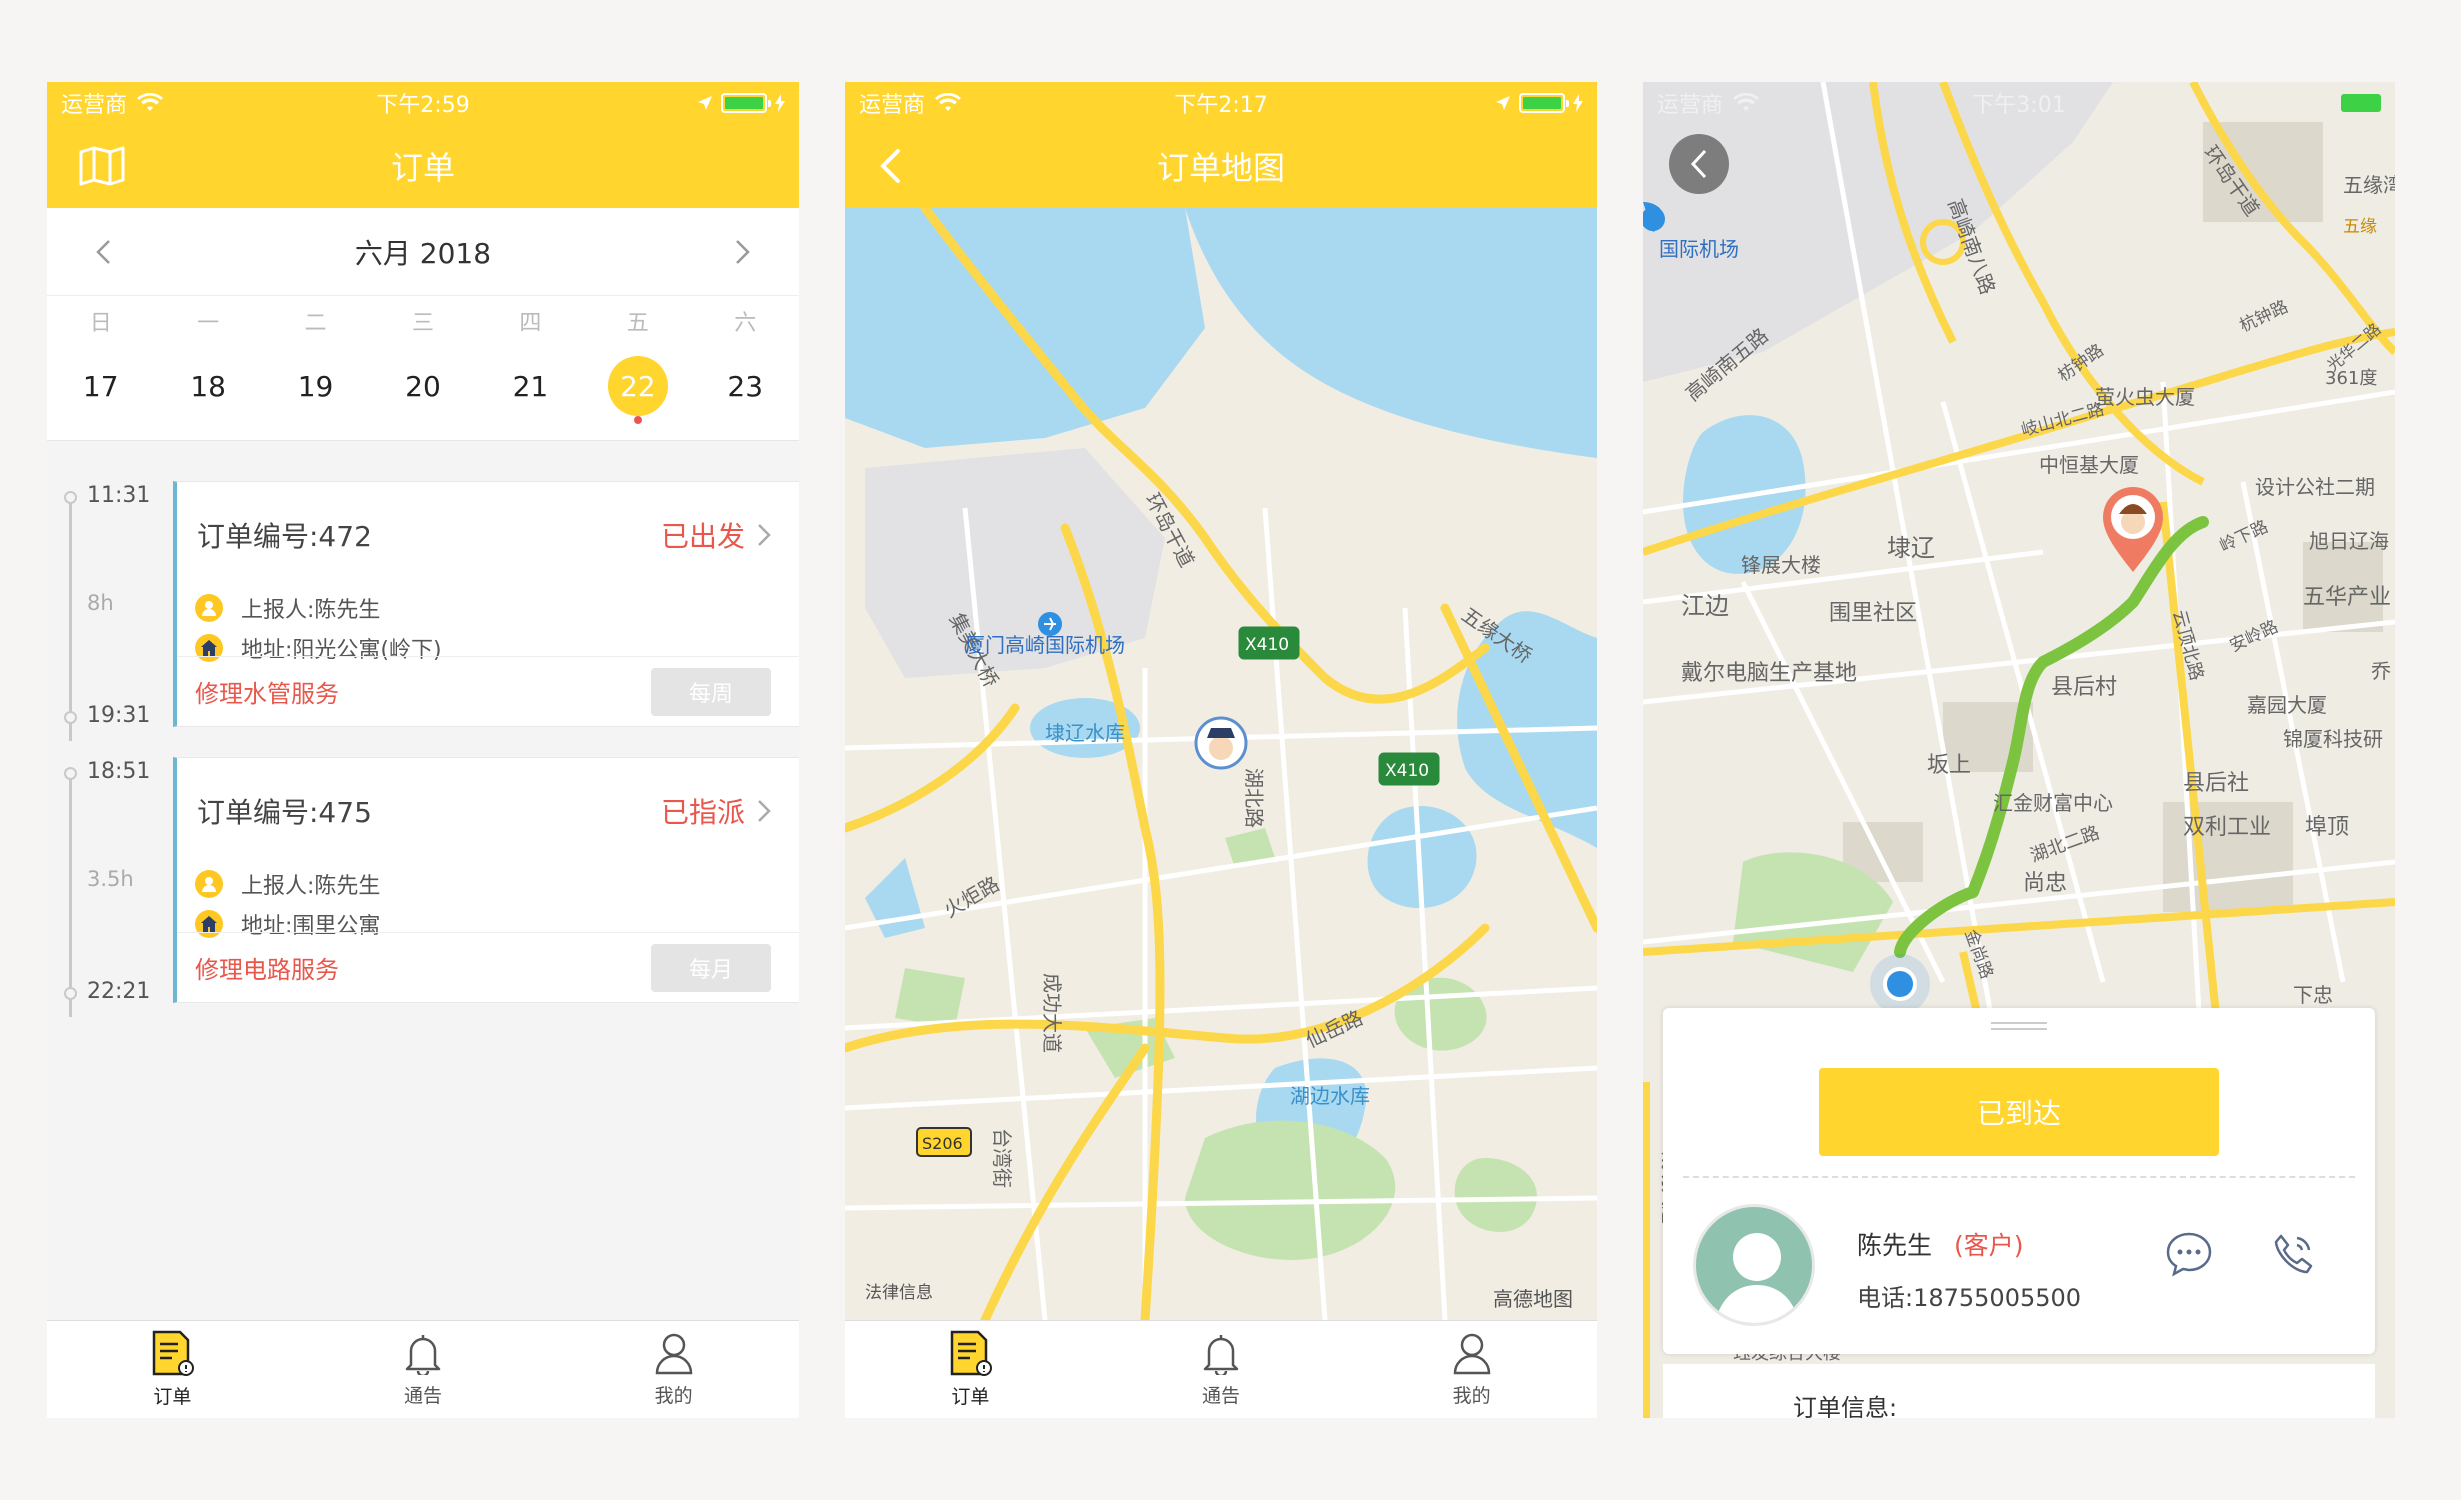 This screenshot has height=1500, width=2461. What do you see at coordinates (1845, 1406) in the screenshot?
I see `order-info-label: 订单信息:` at bounding box center [1845, 1406].